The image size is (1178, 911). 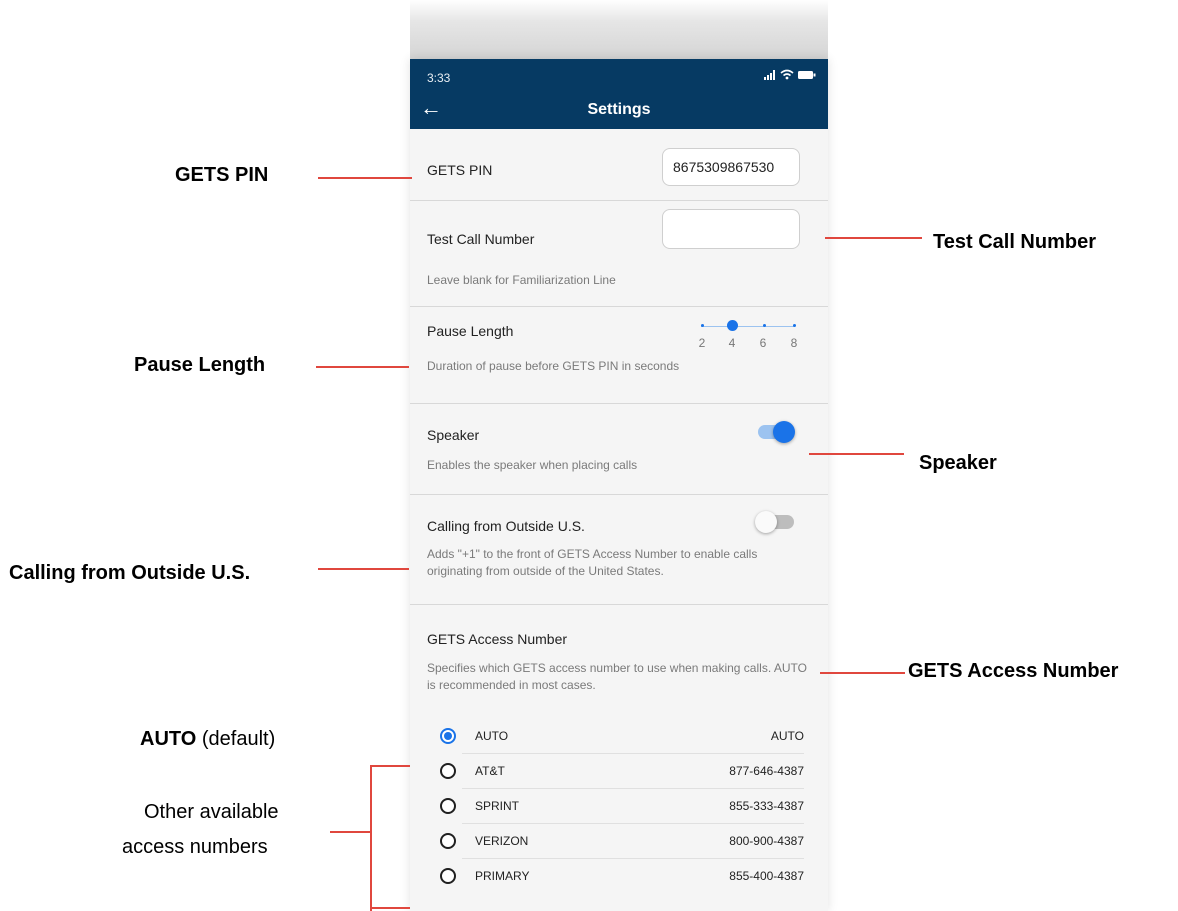 I want to click on slider-thumb, so click(x=732, y=325).